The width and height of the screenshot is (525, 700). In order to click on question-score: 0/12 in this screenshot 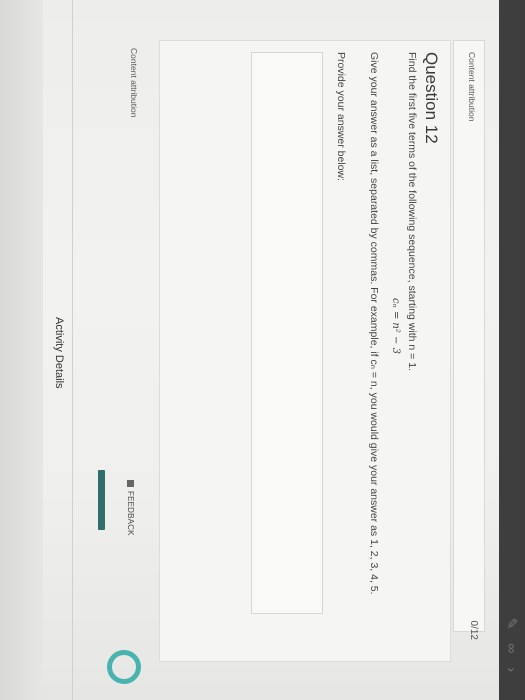, I will do `click(473, 630)`.